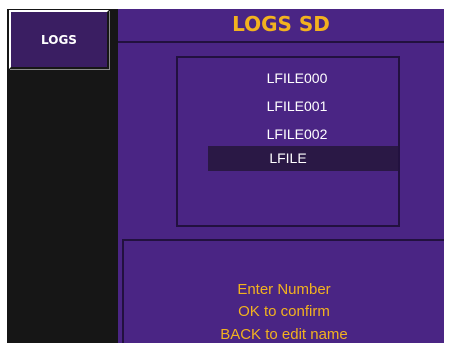 The height and width of the screenshot is (343, 451). I want to click on sidebar-tab-logs: LOGS, so click(59, 39).